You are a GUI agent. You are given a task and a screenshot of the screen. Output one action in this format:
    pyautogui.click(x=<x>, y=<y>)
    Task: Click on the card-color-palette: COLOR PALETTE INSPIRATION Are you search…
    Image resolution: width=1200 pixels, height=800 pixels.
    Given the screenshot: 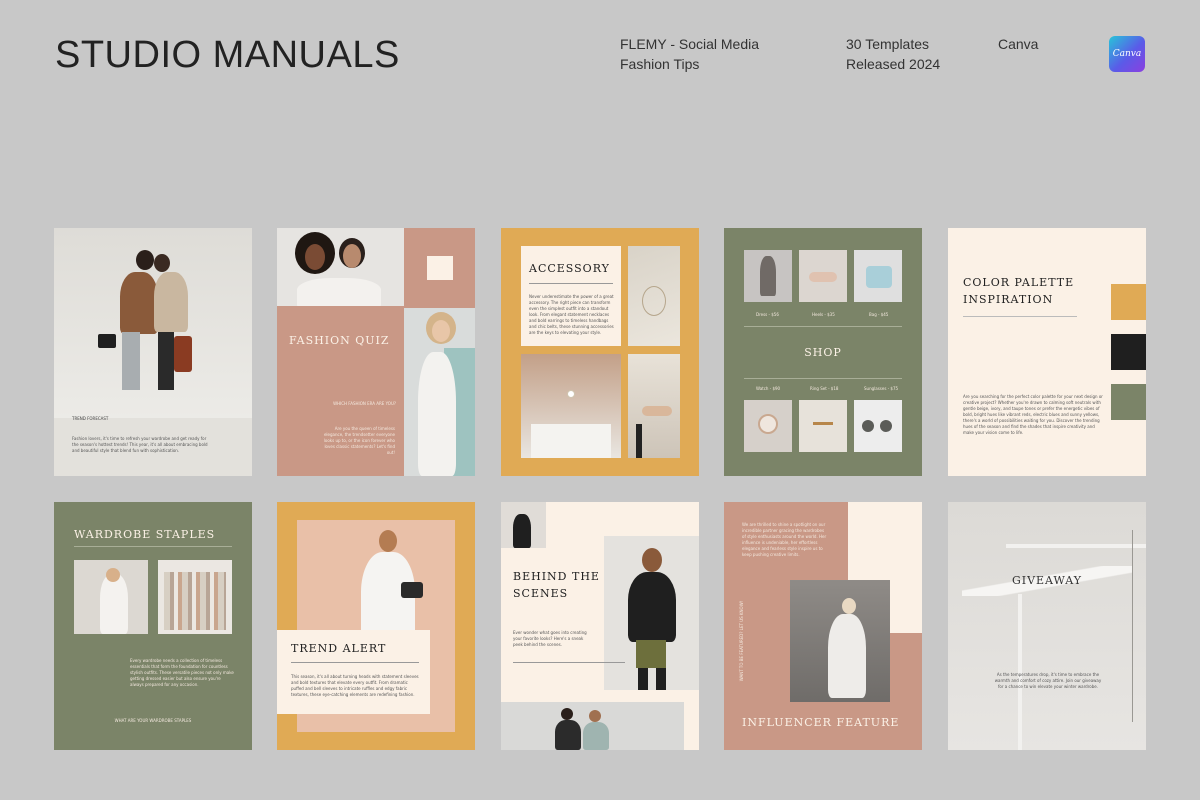 What is the action you would take?
    pyautogui.click(x=1047, y=352)
    